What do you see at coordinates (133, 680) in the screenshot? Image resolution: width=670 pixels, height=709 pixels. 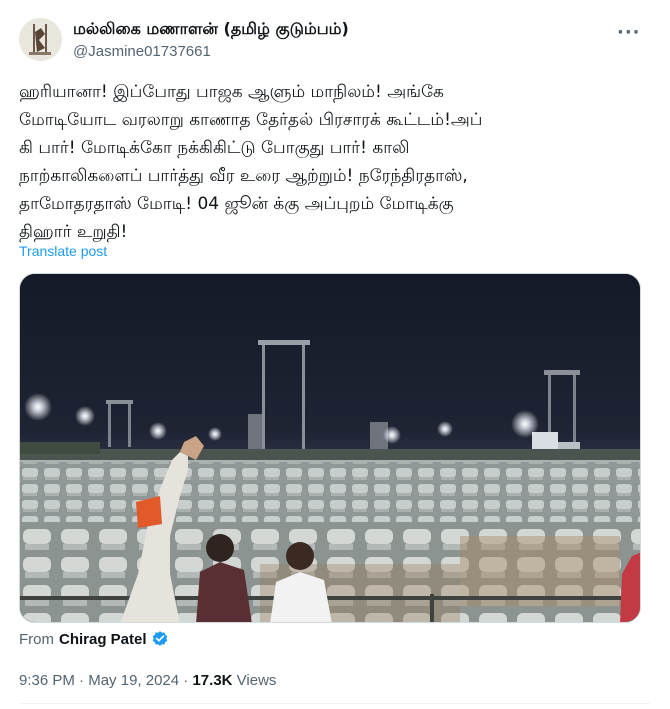 I see `post-date: May 19, 2024` at bounding box center [133, 680].